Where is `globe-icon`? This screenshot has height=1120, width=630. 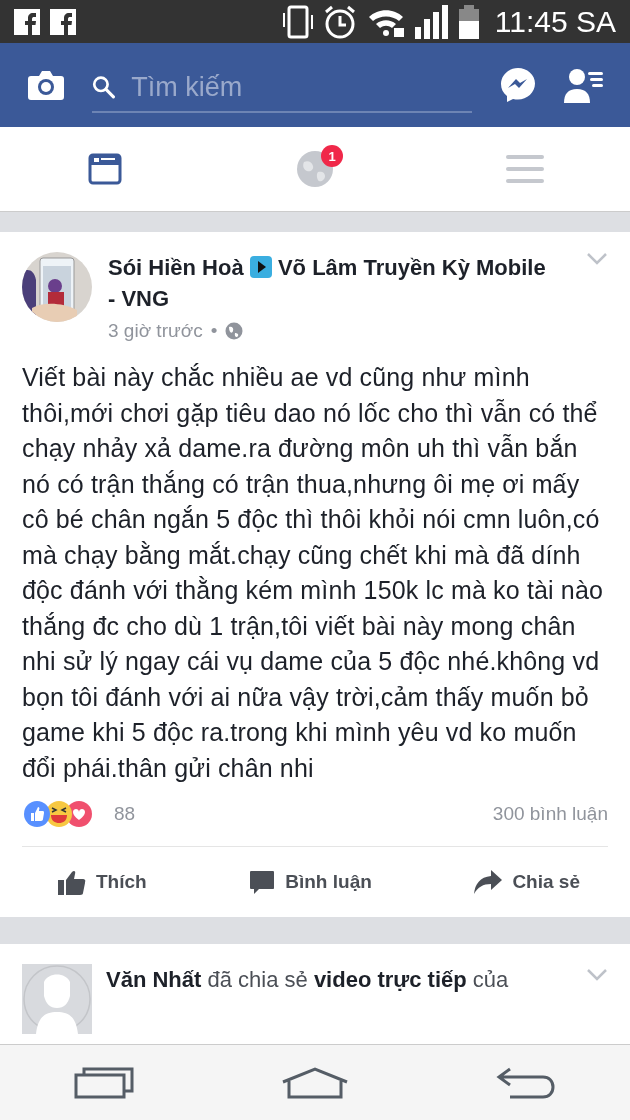 globe-icon is located at coordinates (234, 331).